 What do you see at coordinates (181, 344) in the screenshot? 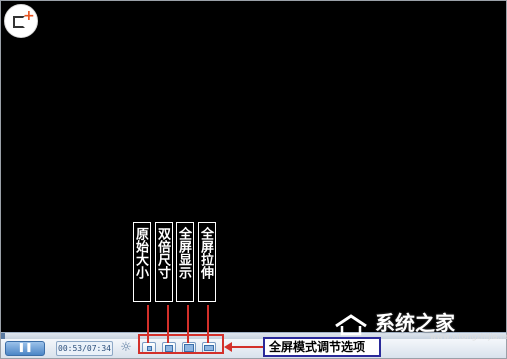
I see `mode-buttons-highlight` at bounding box center [181, 344].